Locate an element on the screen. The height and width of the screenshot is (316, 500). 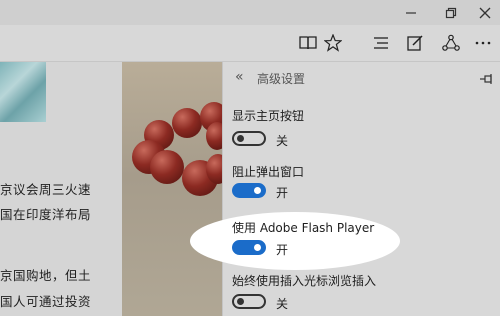
close-button is located at coordinates (485, 12).